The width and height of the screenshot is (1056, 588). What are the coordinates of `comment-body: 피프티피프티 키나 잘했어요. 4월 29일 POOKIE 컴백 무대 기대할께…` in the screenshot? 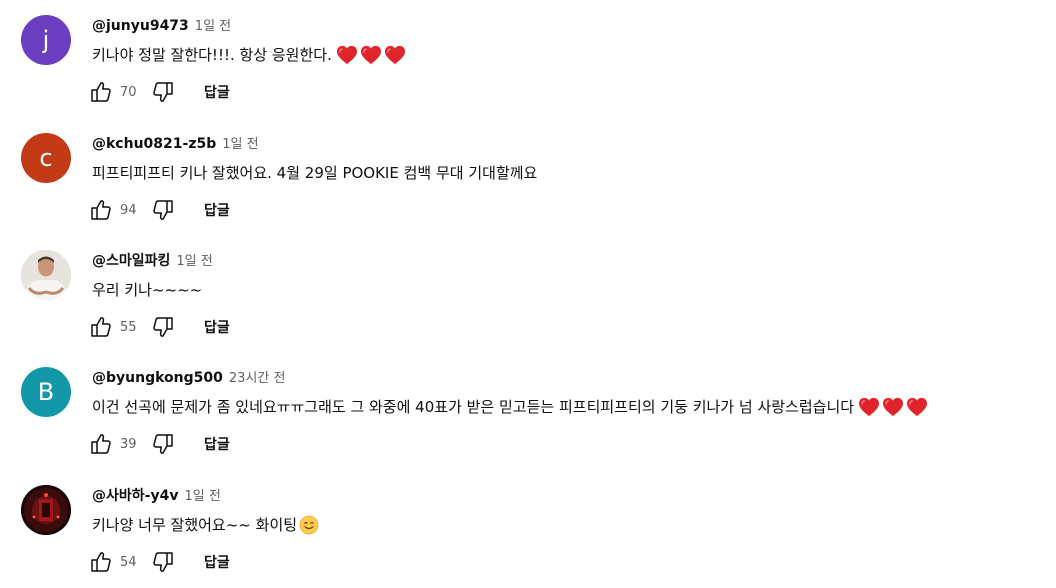 It's located at (315, 173).